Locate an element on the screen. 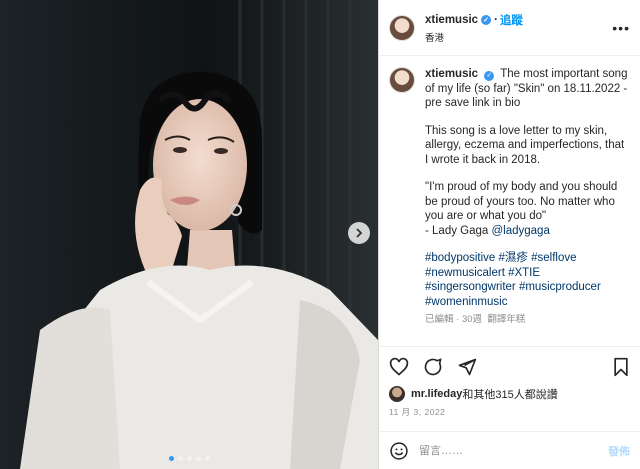  action-bar is located at coordinates (509, 366).